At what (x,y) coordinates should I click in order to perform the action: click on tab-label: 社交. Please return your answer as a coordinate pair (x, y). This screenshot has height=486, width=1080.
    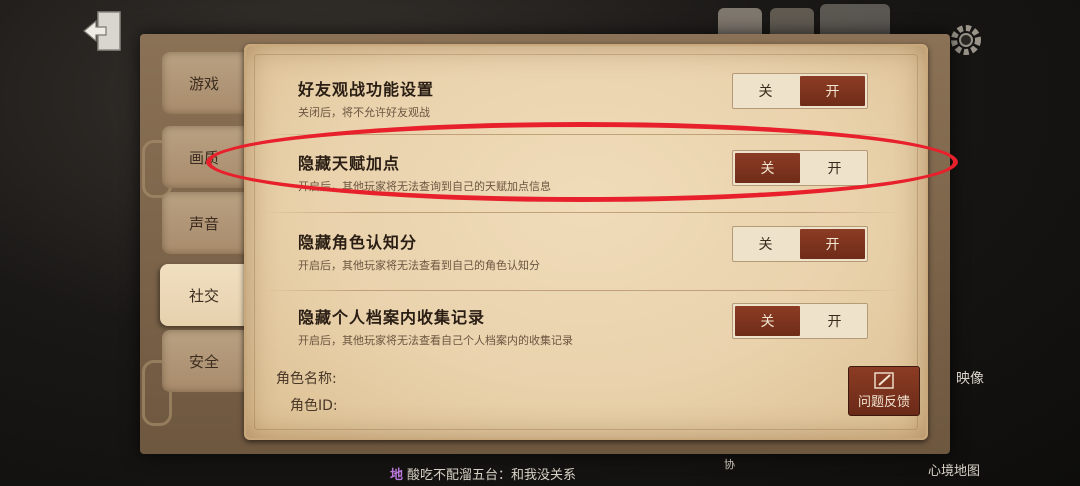
    Looking at the image, I should click on (203, 295).